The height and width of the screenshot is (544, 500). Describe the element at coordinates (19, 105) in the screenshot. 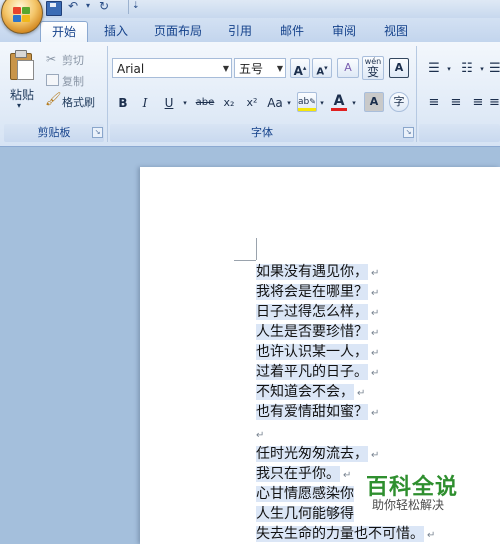

I see `paste-dropdown-icon: ▾` at that location.